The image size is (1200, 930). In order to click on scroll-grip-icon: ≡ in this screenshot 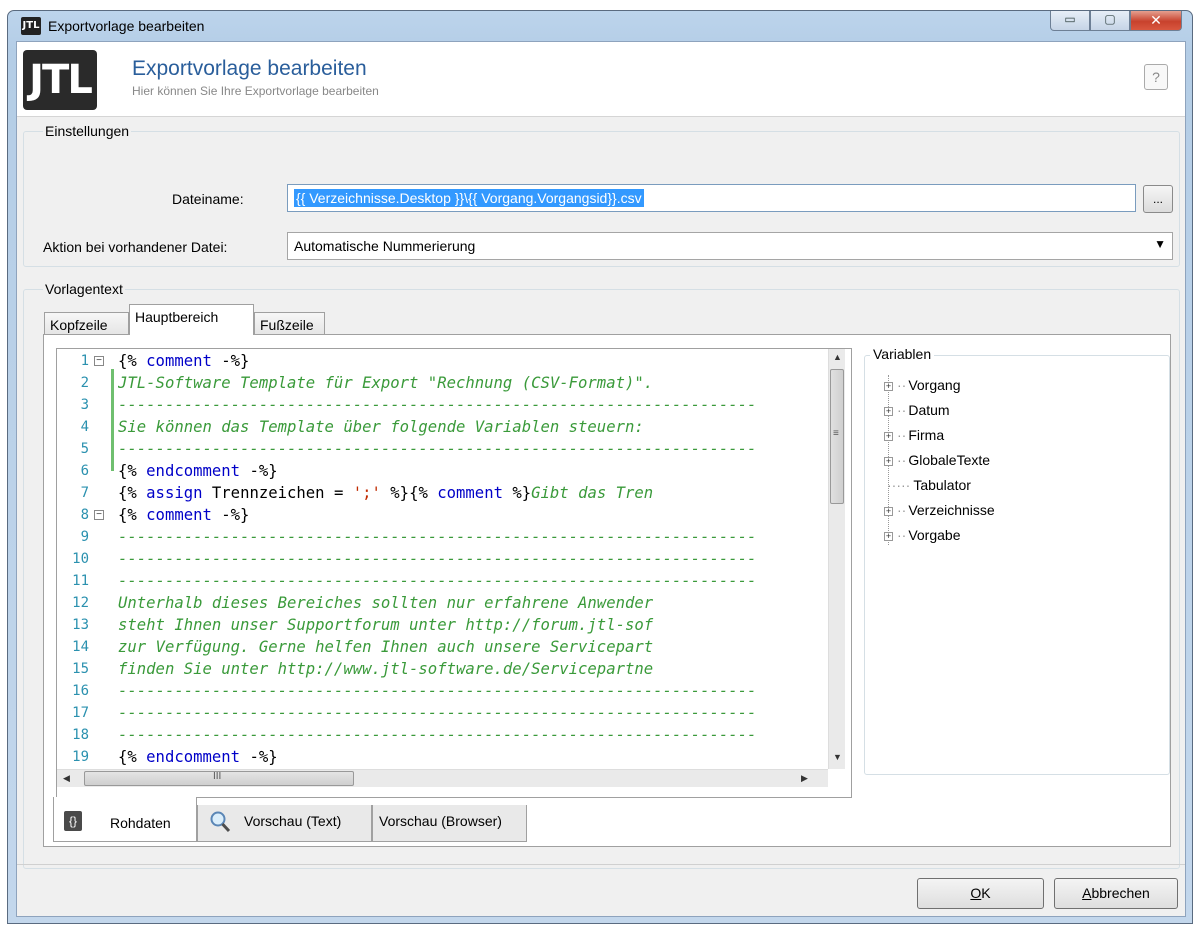, I will do `click(836, 433)`.